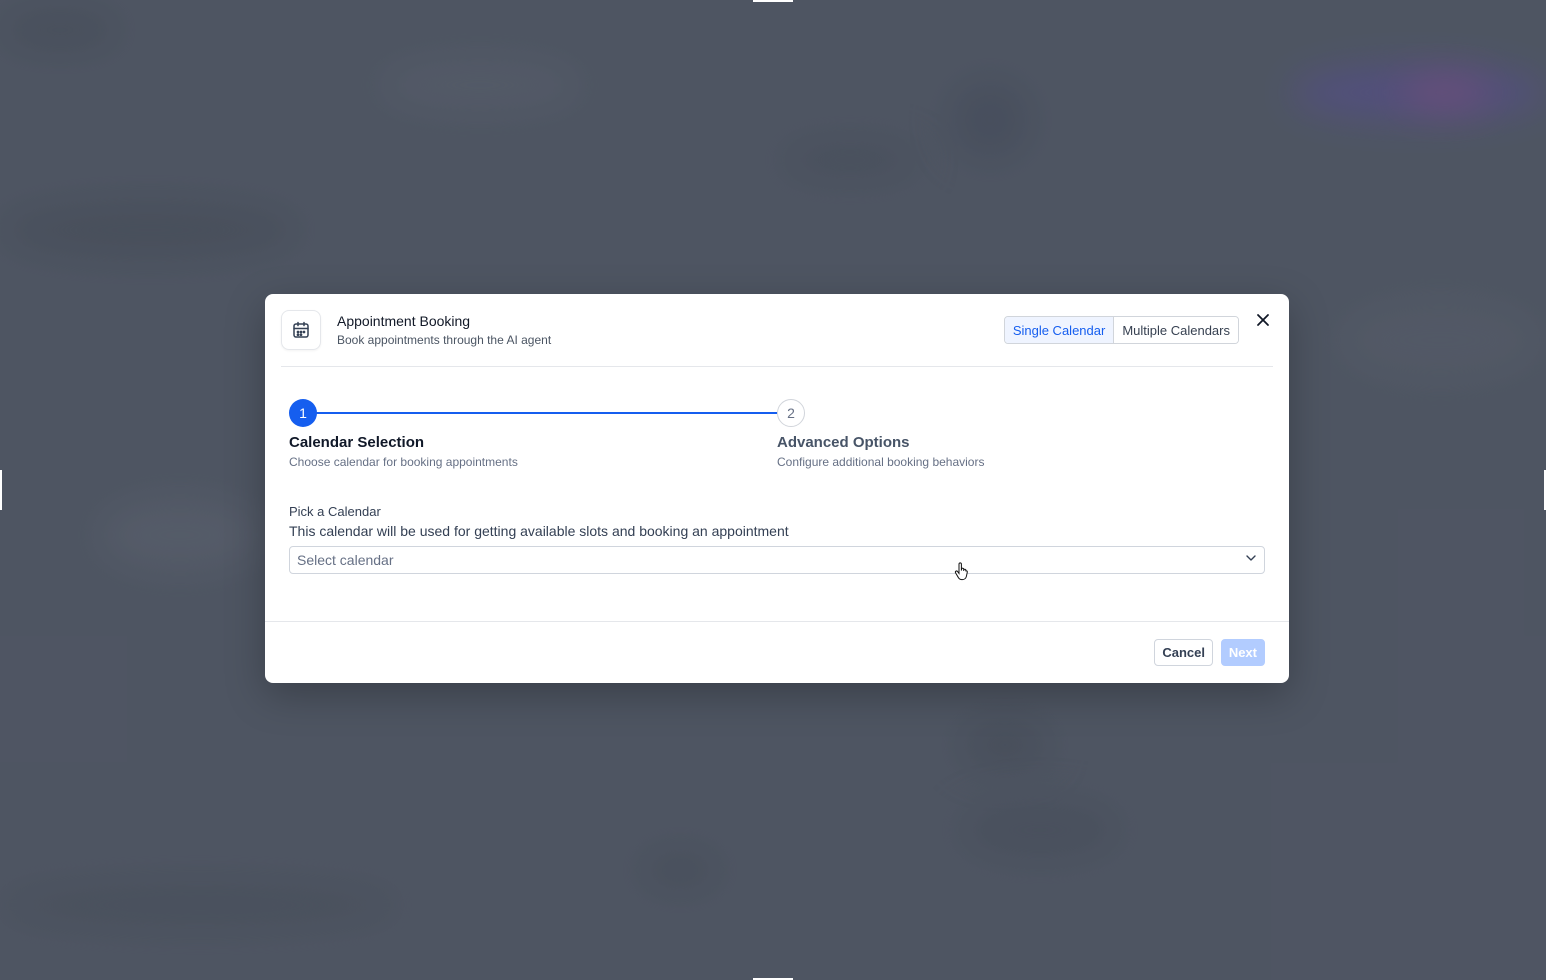 The height and width of the screenshot is (980, 1546). I want to click on modal-title: Appointment Booking, so click(404, 321).